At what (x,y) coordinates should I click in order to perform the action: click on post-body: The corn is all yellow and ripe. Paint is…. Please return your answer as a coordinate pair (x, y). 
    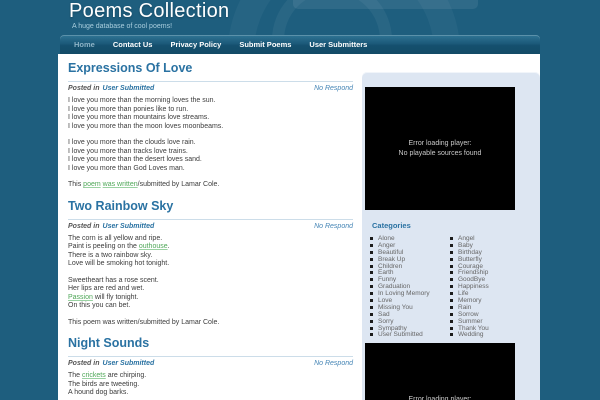
    Looking at the image, I should click on (210, 281).